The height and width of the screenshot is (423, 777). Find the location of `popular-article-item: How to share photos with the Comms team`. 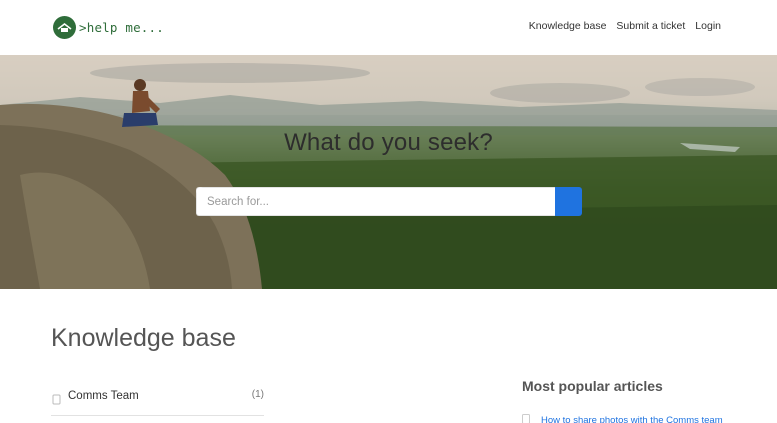

popular-article-item: How to share photos with the Comms team is located at coordinates (622, 417).